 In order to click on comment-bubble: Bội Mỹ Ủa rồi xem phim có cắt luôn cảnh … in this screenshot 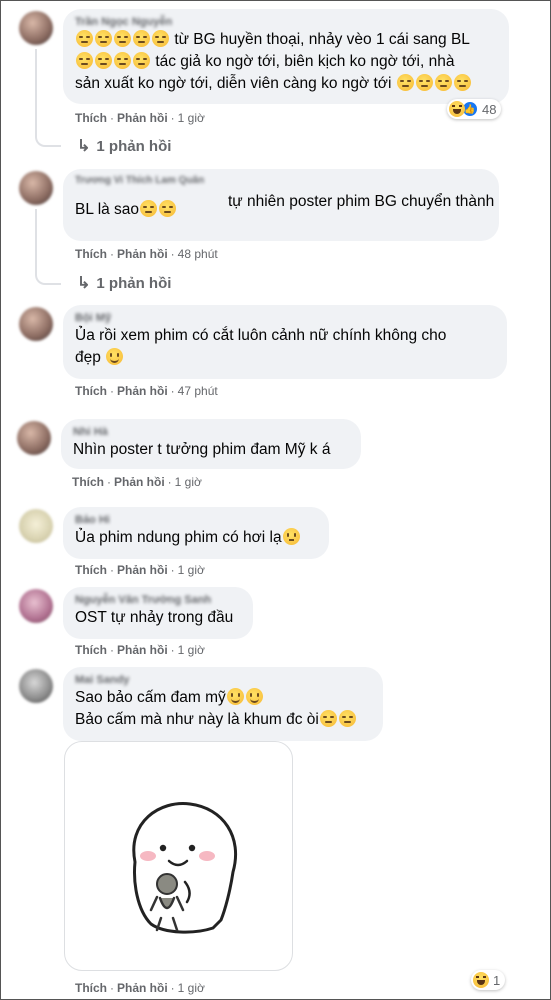, I will do `click(285, 342)`.